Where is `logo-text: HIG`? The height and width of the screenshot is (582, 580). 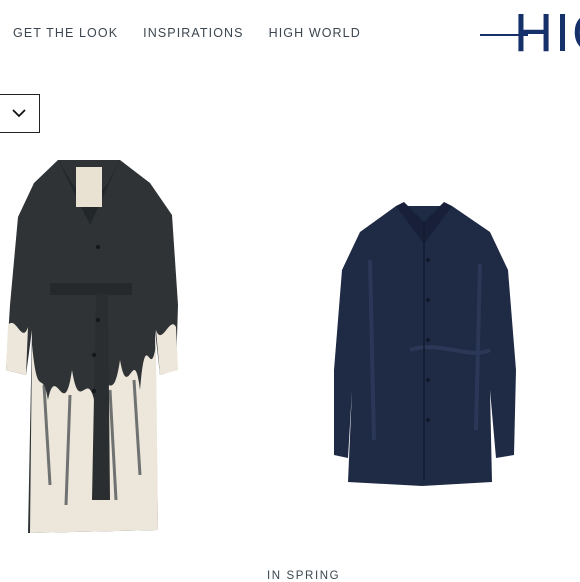 logo-text: HIG is located at coordinates (547, 35).